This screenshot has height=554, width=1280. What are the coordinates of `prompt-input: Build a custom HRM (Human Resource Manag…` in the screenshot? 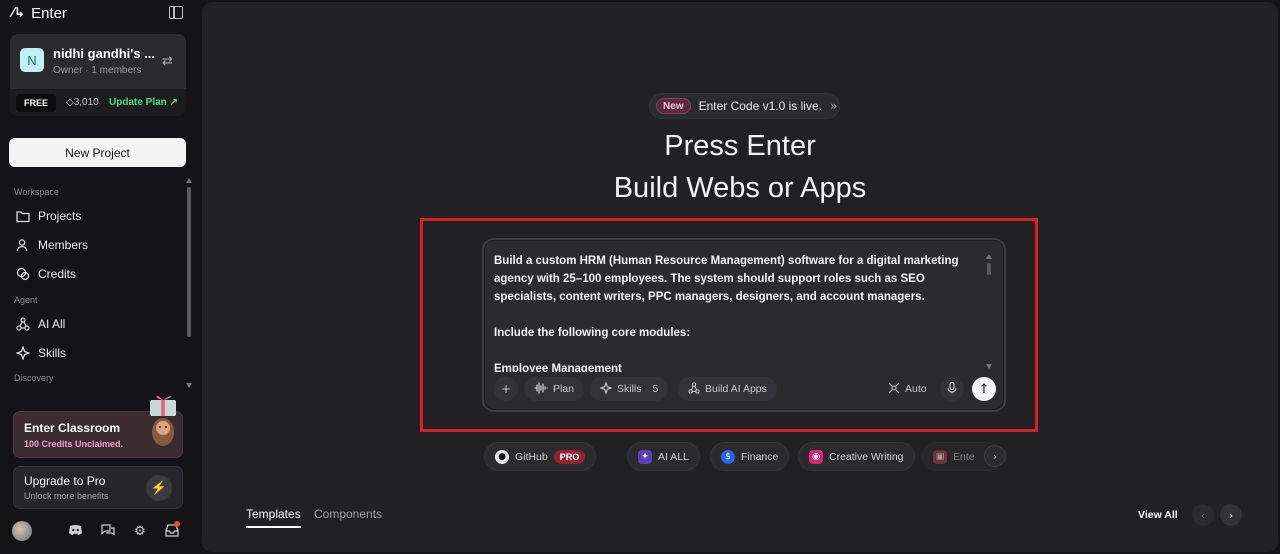 It's located at (734, 312).